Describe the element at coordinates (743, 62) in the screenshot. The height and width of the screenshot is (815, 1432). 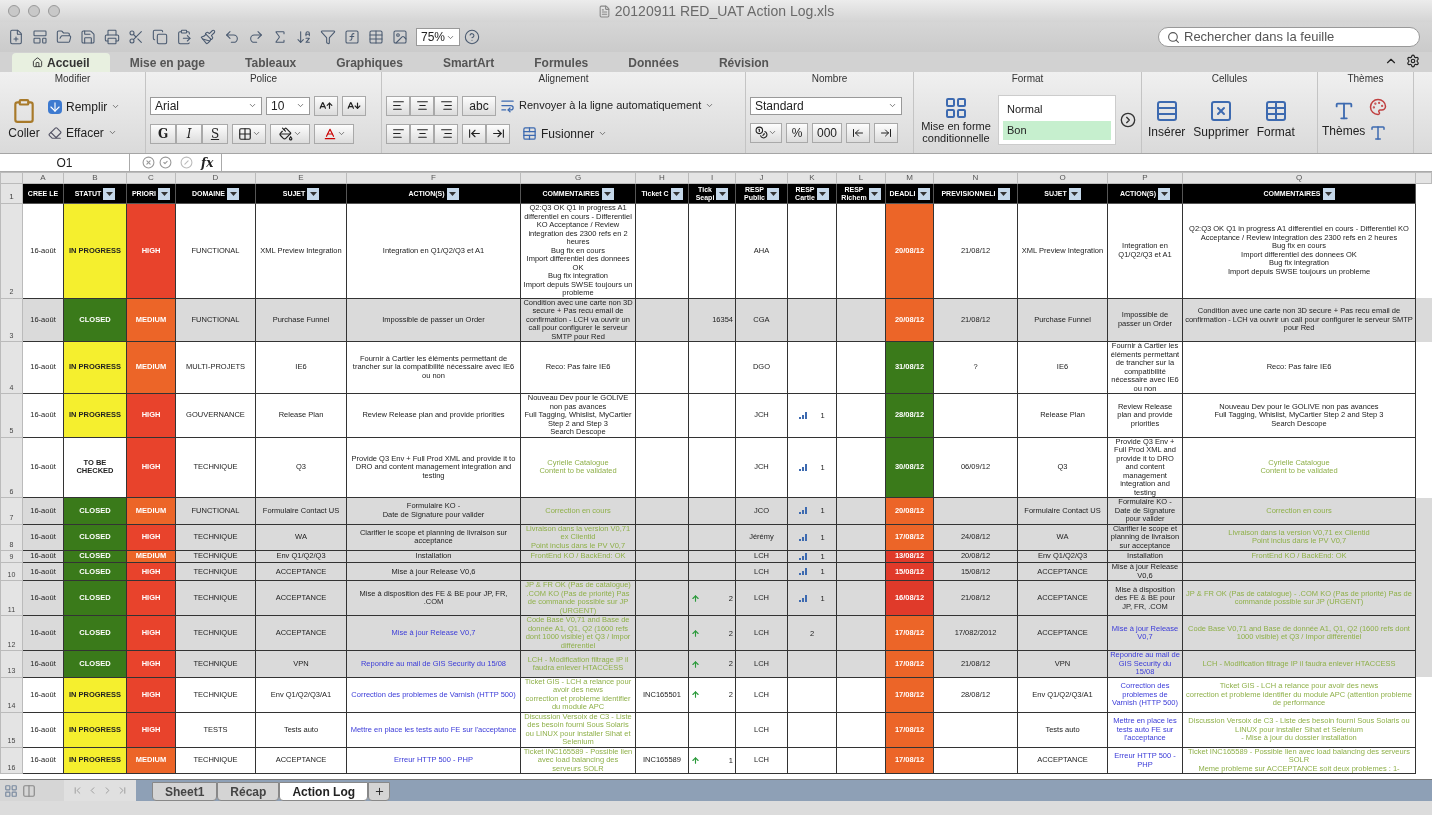
I see `ribbon-tab: Révision` at that location.